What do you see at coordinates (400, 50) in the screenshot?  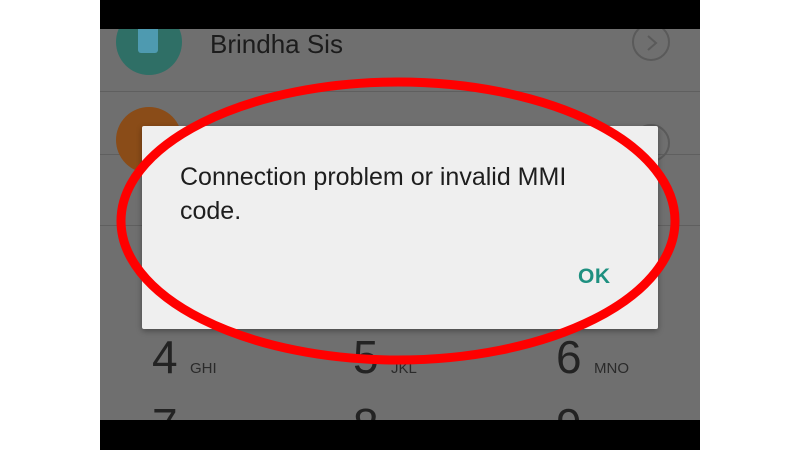 I see `contact-row: Brindha Sis` at bounding box center [400, 50].